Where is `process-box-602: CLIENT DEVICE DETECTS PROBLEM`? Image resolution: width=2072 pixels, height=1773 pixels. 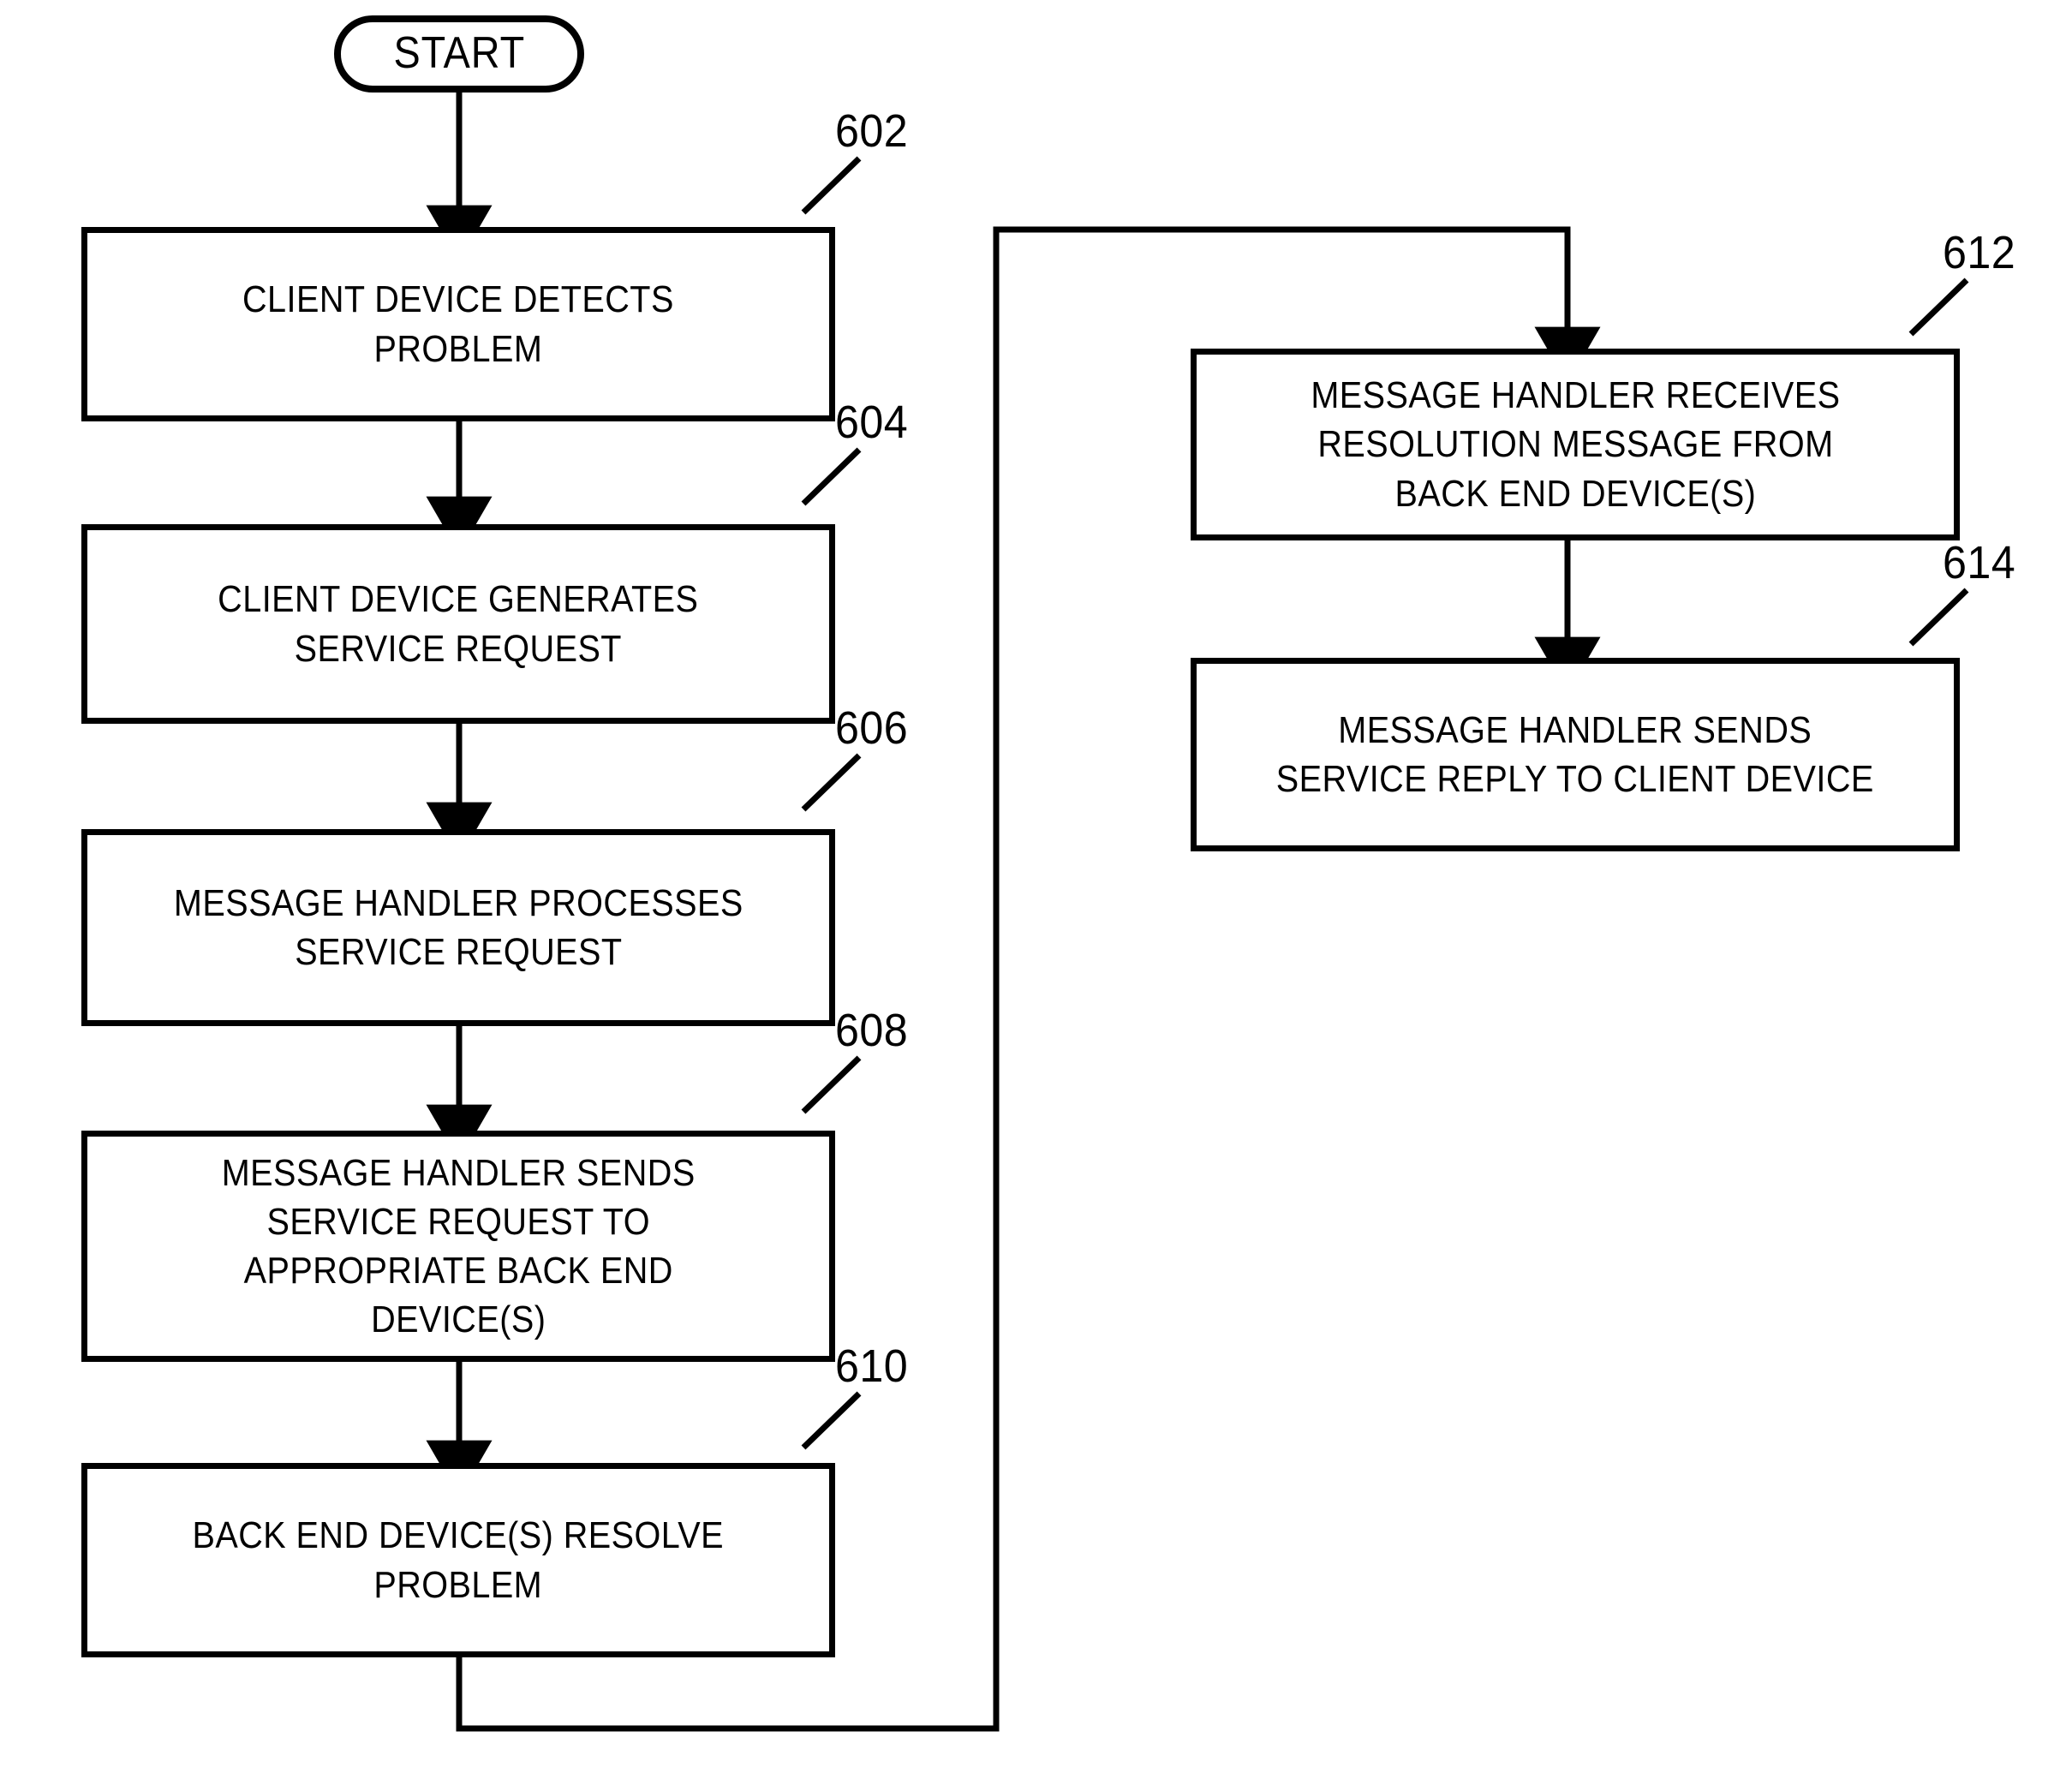 process-box-602: CLIENT DEVICE DETECTS PROBLEM is located at coordinates (458, 324).